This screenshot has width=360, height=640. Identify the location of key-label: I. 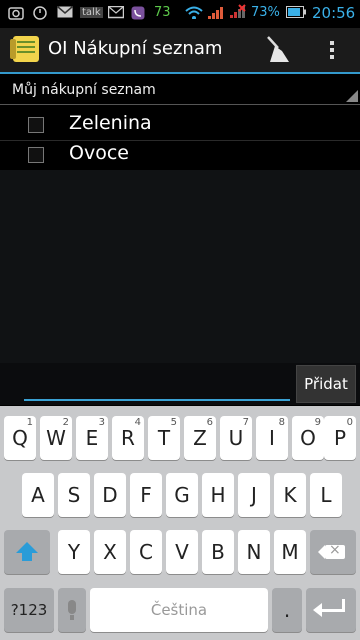
(272, 438).